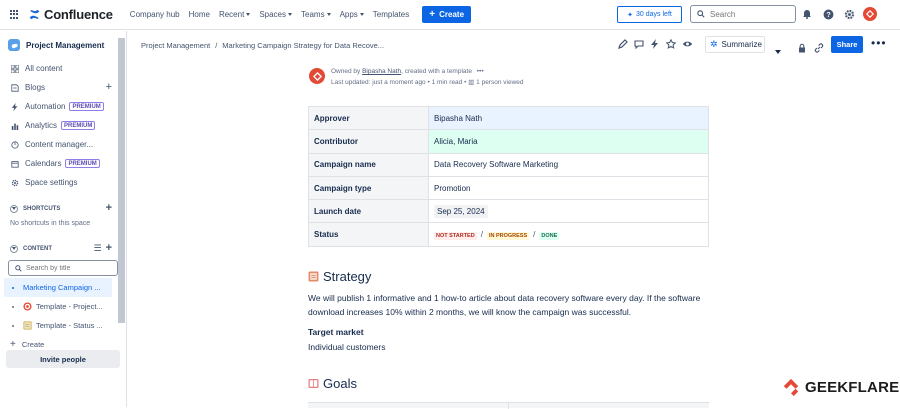  I want to click on nav-teams-label: Teams, so click(313, 14).